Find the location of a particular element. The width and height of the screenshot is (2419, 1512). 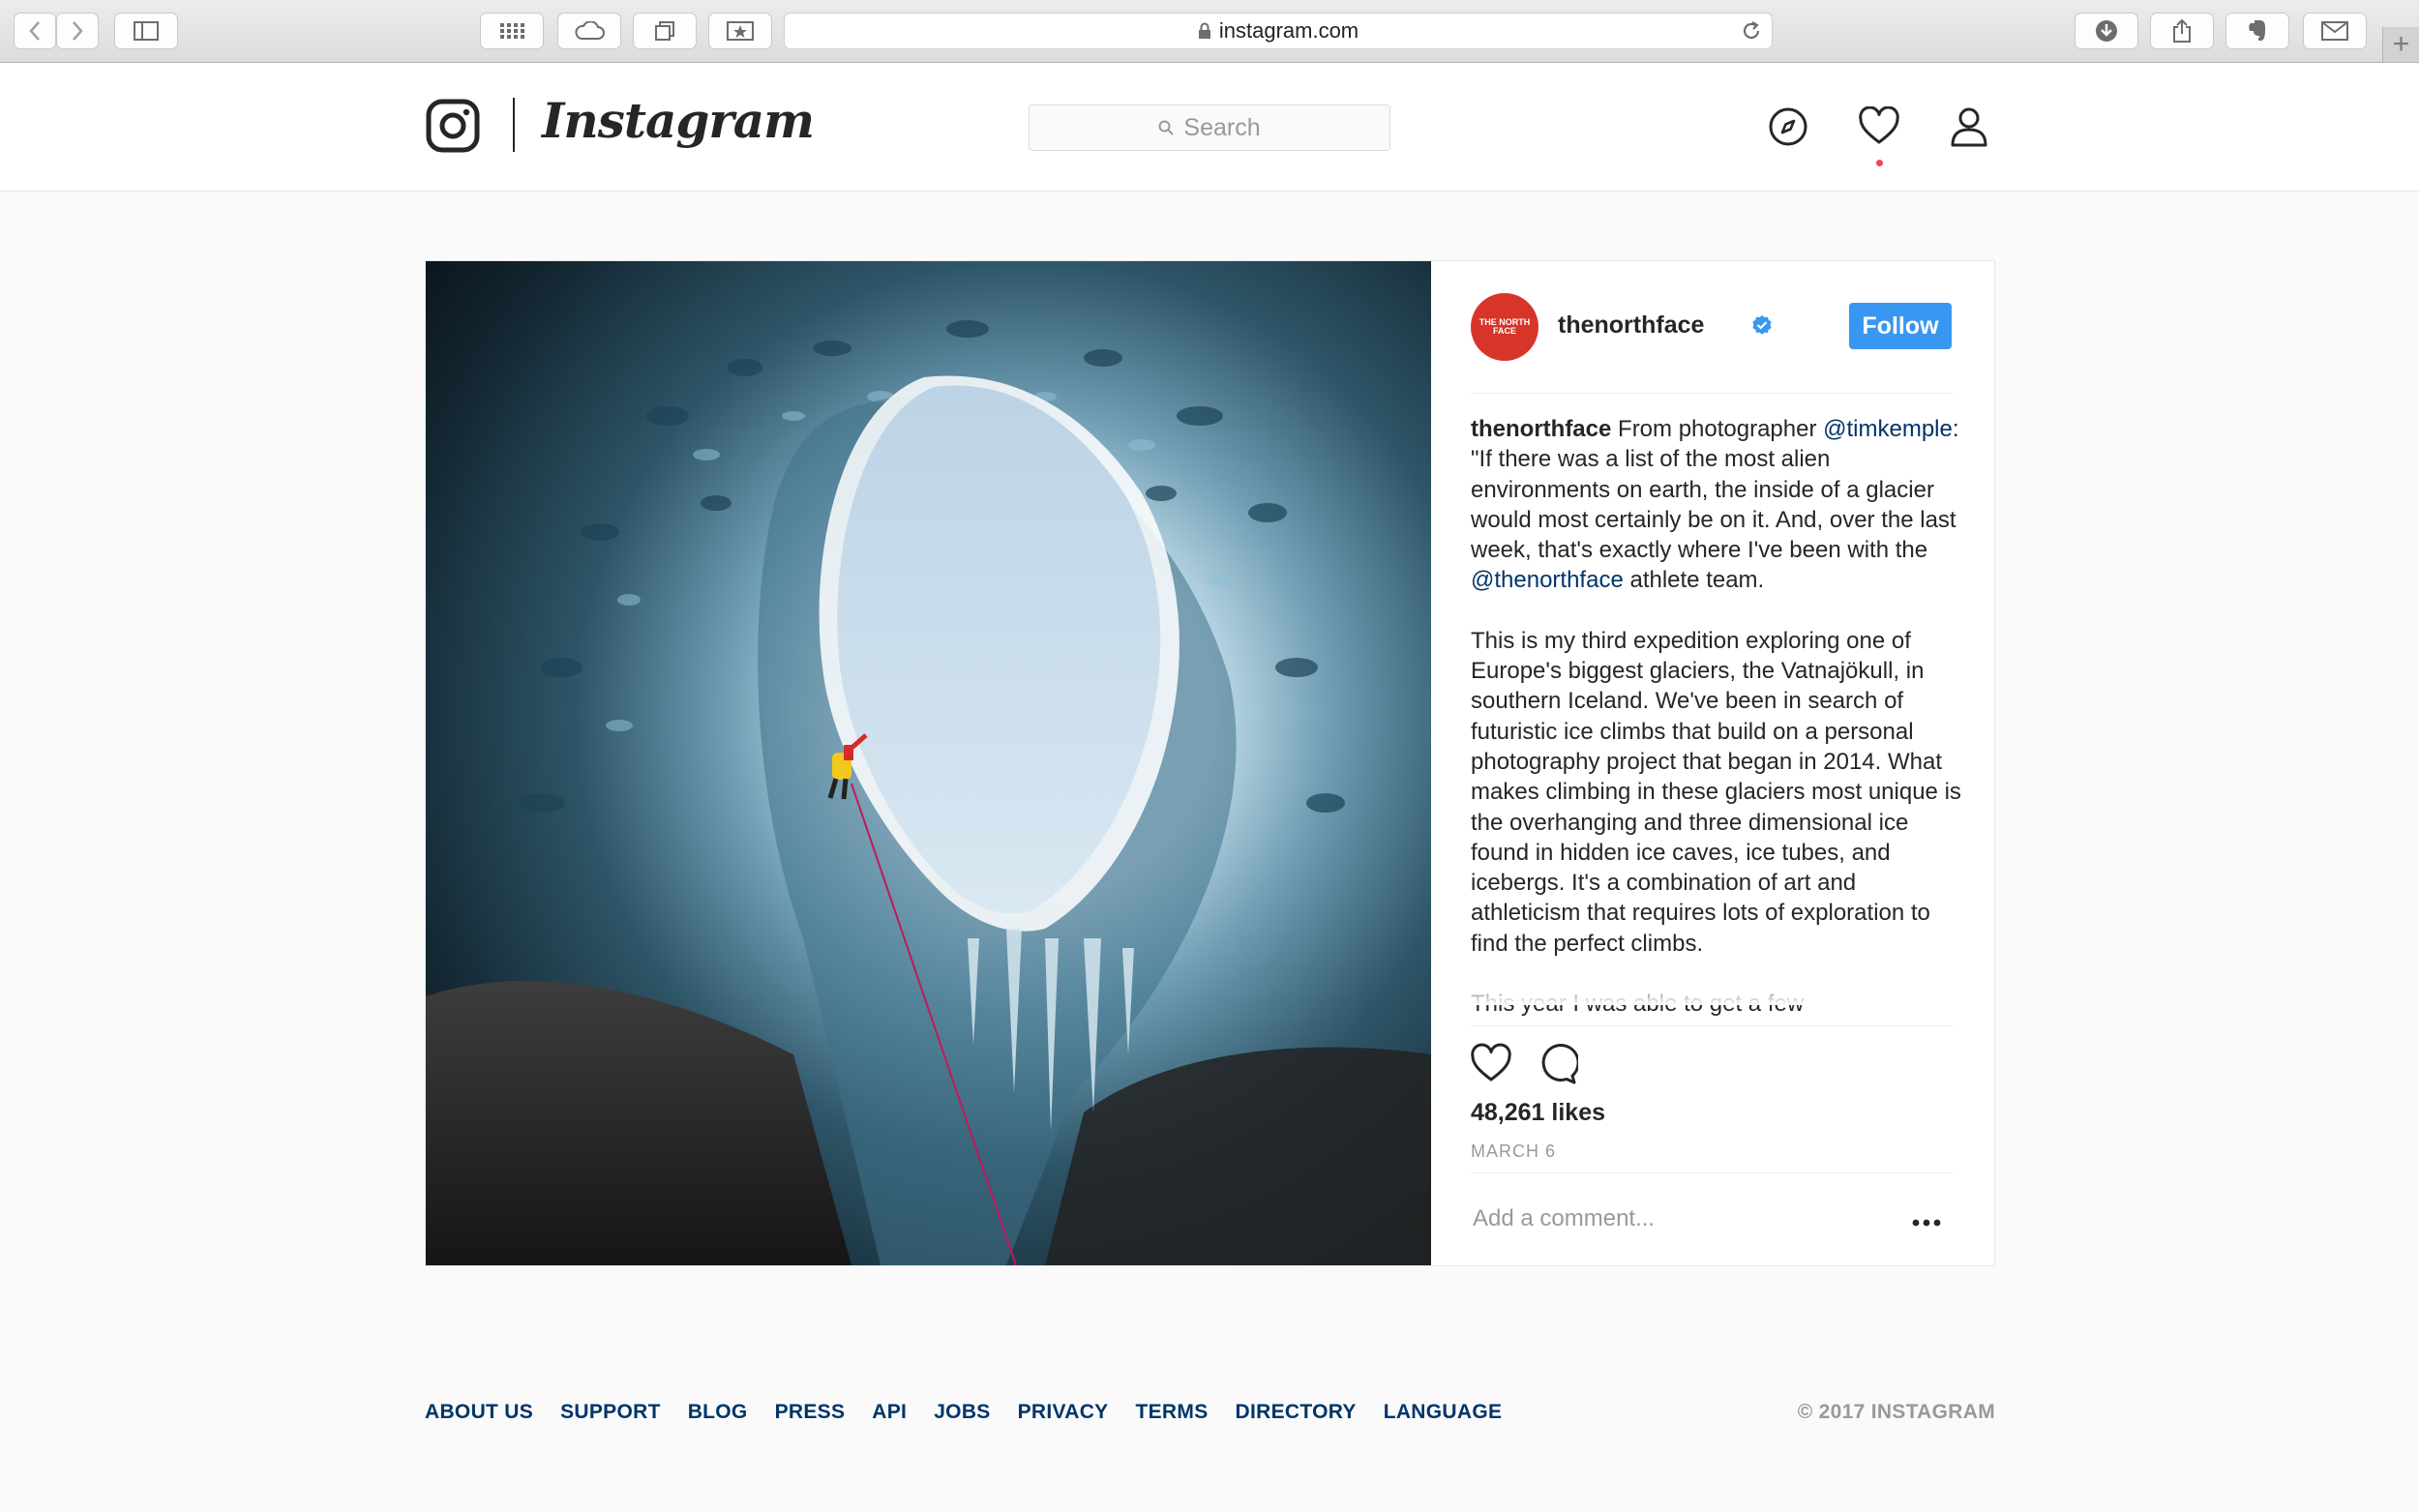

caption-fade is located at coordinates (1713, 993).